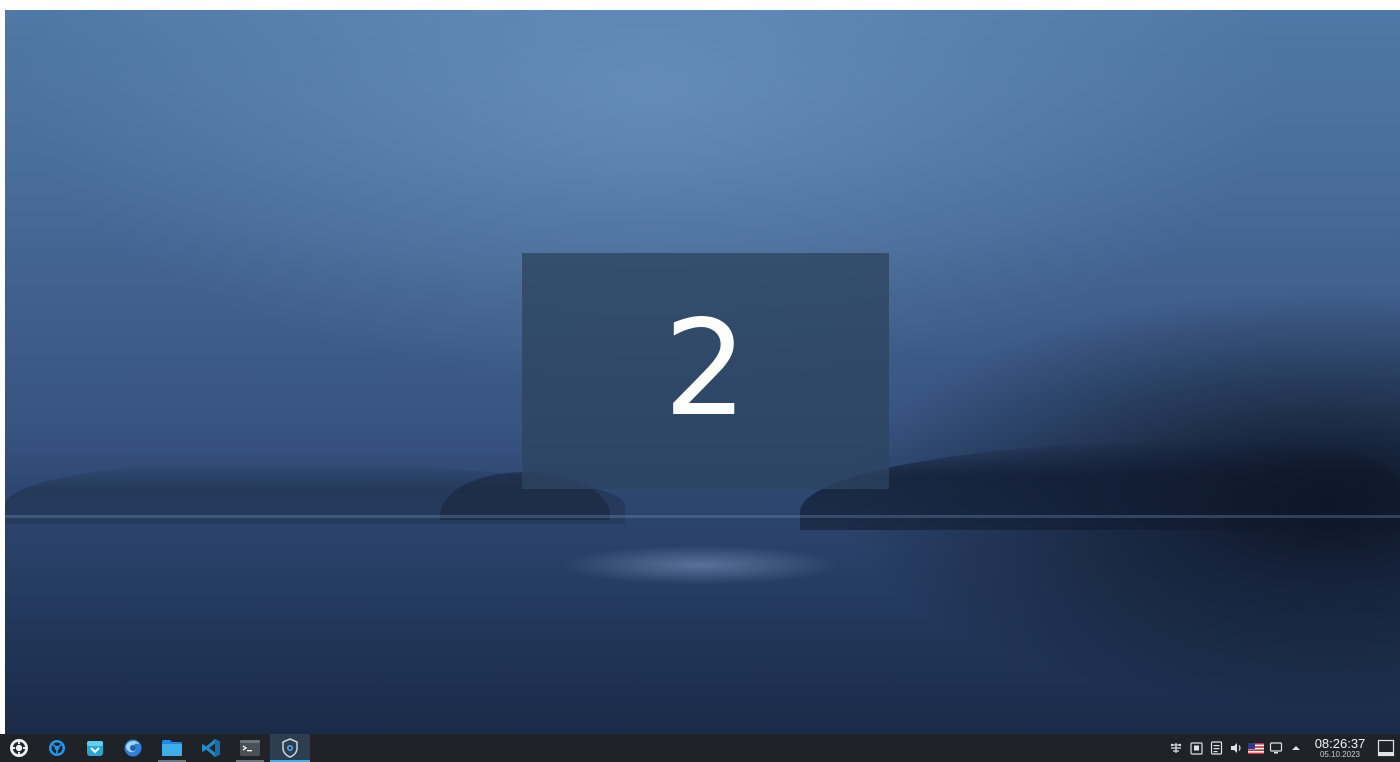  I want to click on firefox-icon, so click(133, 748).